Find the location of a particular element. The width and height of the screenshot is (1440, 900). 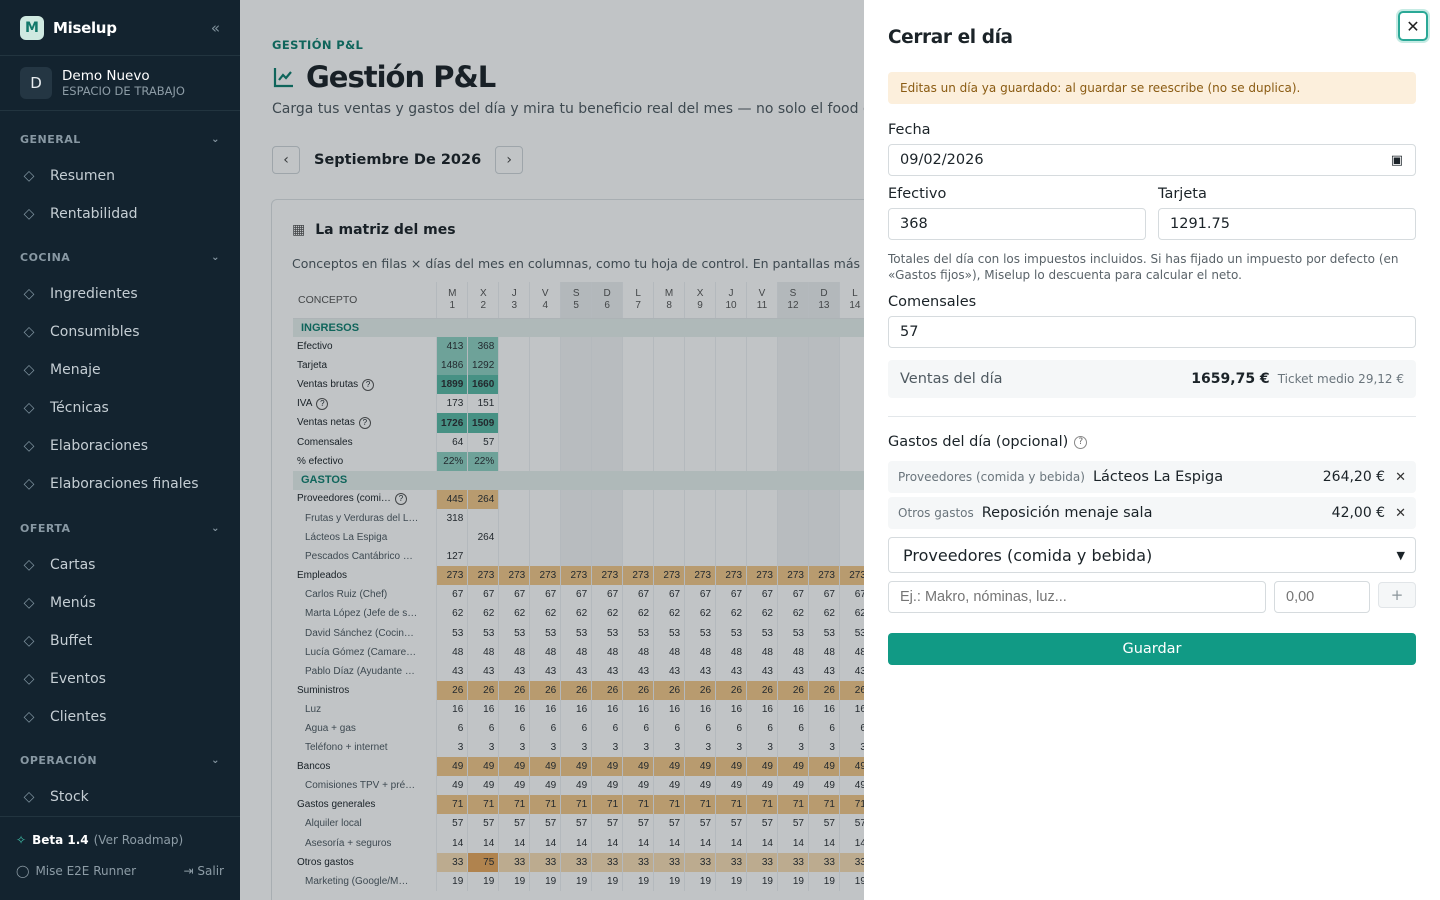

workspace-name: Demo Nuevo is located at coordinates (106, 75).